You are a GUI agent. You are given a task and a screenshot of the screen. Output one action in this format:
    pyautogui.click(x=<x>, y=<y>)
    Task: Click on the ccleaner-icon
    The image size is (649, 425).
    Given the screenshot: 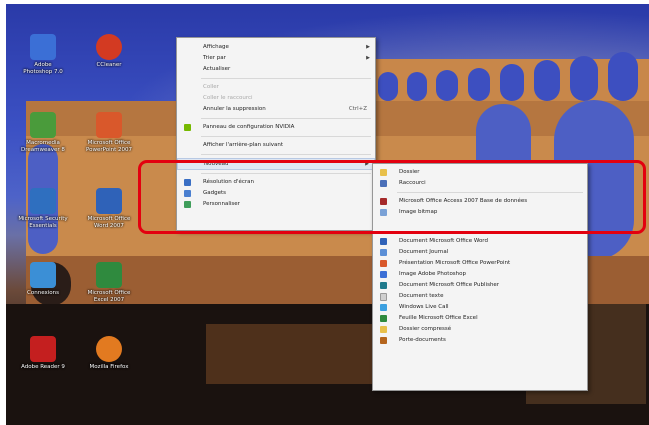 What is the action you would take?
    pyautogui.click(x=109, y=47)
    